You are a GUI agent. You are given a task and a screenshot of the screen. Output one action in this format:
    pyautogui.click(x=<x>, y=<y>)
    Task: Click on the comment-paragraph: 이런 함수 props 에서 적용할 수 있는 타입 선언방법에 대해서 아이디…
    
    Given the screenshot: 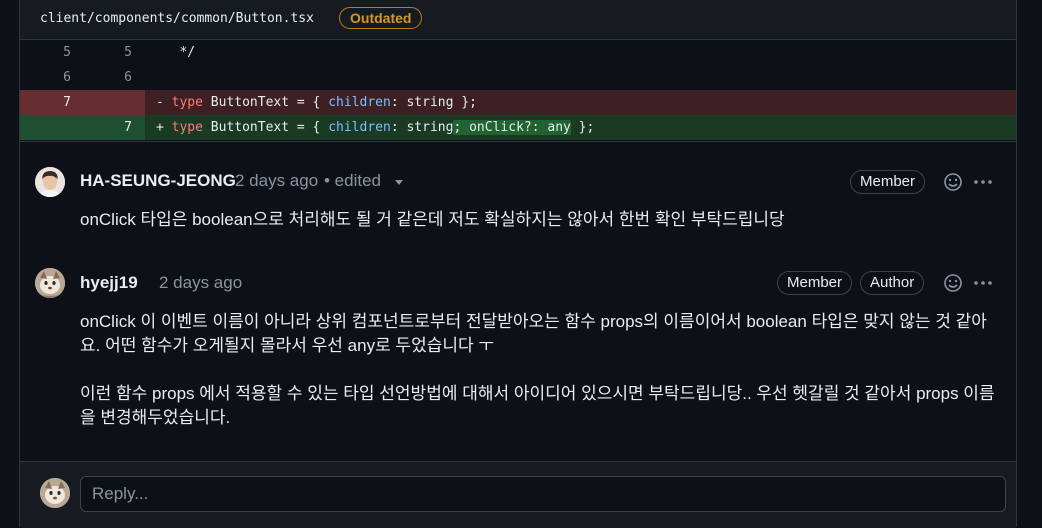 What is the action you would take?
    pyautogui.click(x=537, y=405)
    